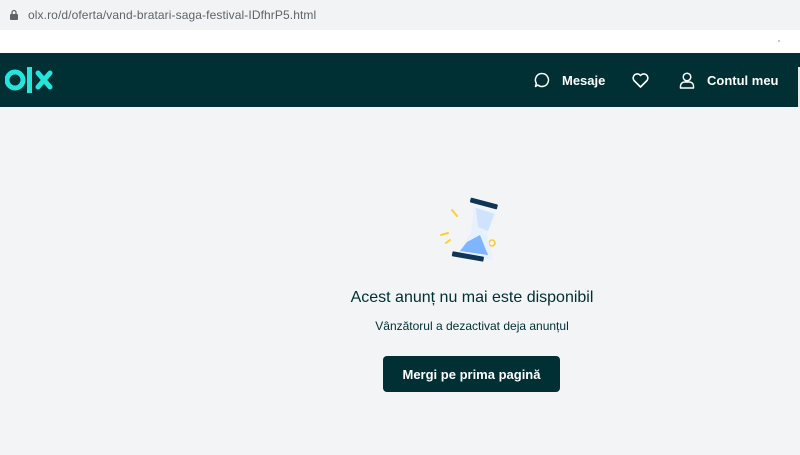 This screenshot has width=800, height=455. I want to click on account-label: Contul meu, so click(743, 80).